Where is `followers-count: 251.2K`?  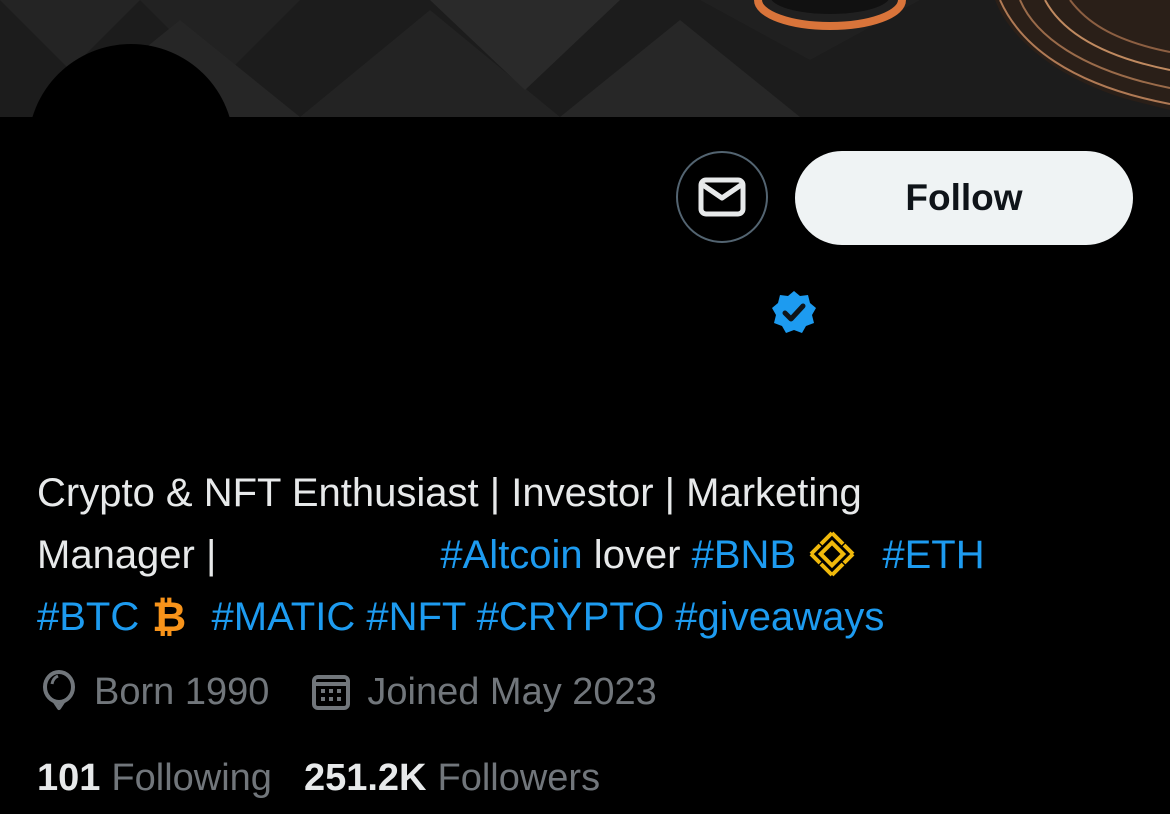
followers-count: 251.2K is located at coordinates (365, 778).